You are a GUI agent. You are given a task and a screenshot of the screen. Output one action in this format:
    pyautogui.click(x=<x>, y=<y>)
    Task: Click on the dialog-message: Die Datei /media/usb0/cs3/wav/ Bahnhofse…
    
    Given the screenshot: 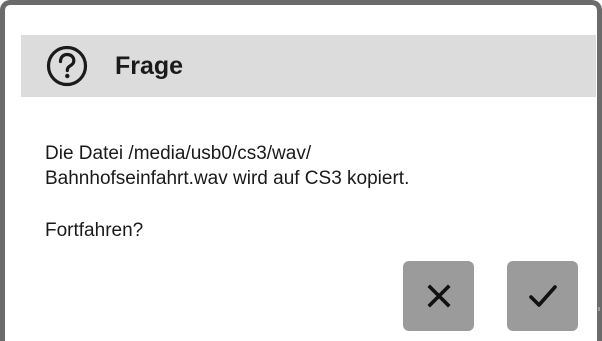 What is the action you would take?
    pyautogui.click(x=227, y=166)
    